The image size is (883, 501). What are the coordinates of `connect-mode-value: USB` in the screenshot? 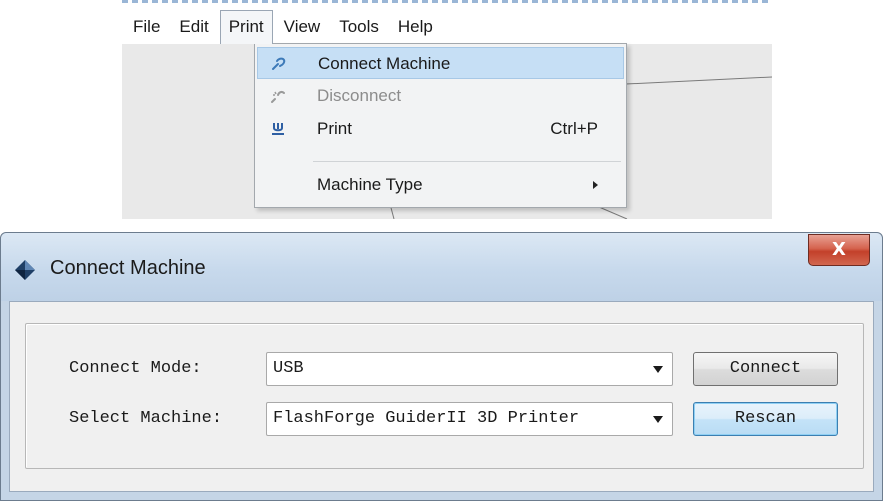 It's located at (288, 368).